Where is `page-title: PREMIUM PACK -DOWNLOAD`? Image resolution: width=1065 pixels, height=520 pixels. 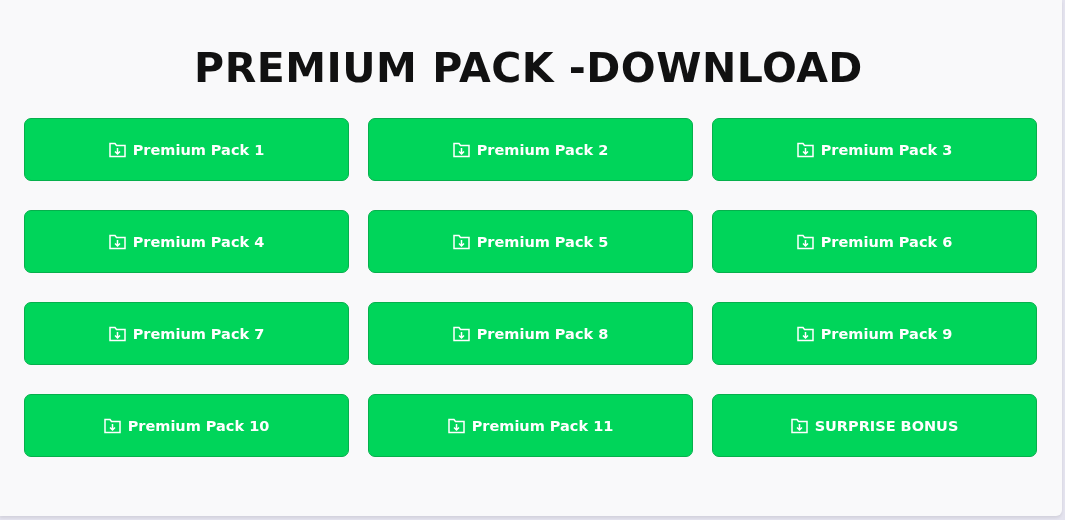
page-title: PREMIUM PACK -DOWNLOAD is located at coordinates (528, 68).